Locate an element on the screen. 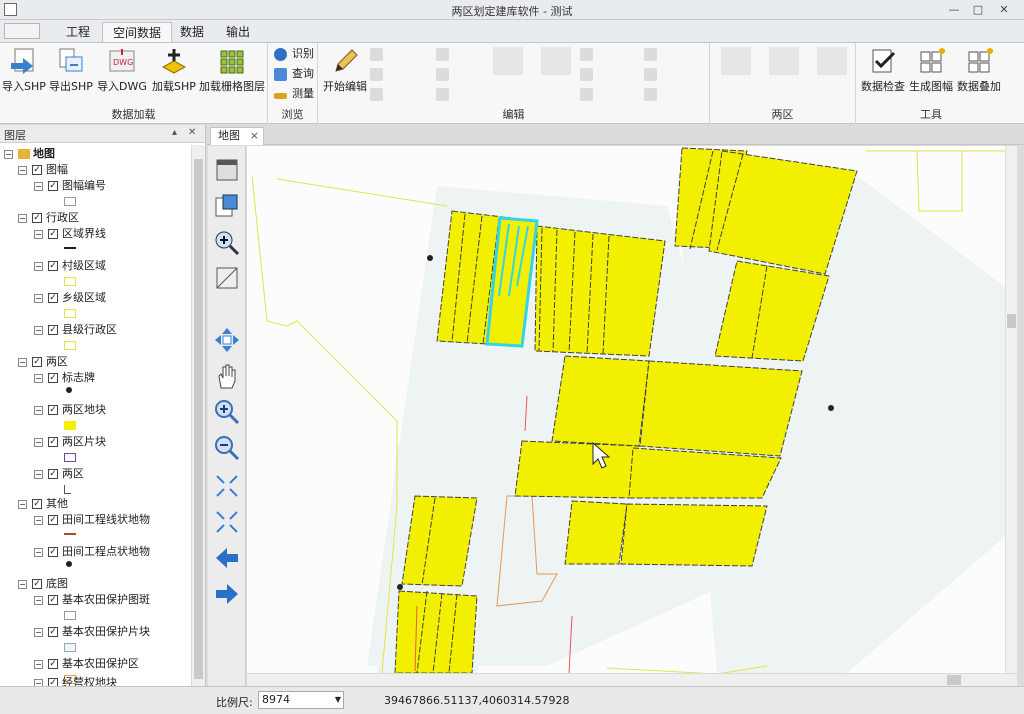 The image size is (1024, 714). quick-access-menu is located at coordinates (22, 31).